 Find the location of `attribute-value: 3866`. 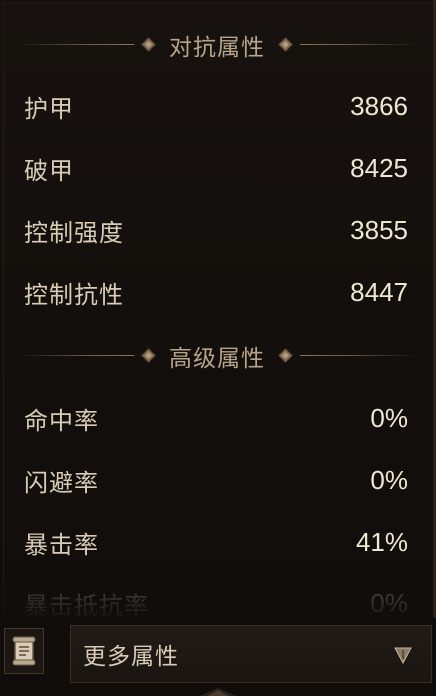

attribute-value: 3866 is located at coordinates (379, 105).